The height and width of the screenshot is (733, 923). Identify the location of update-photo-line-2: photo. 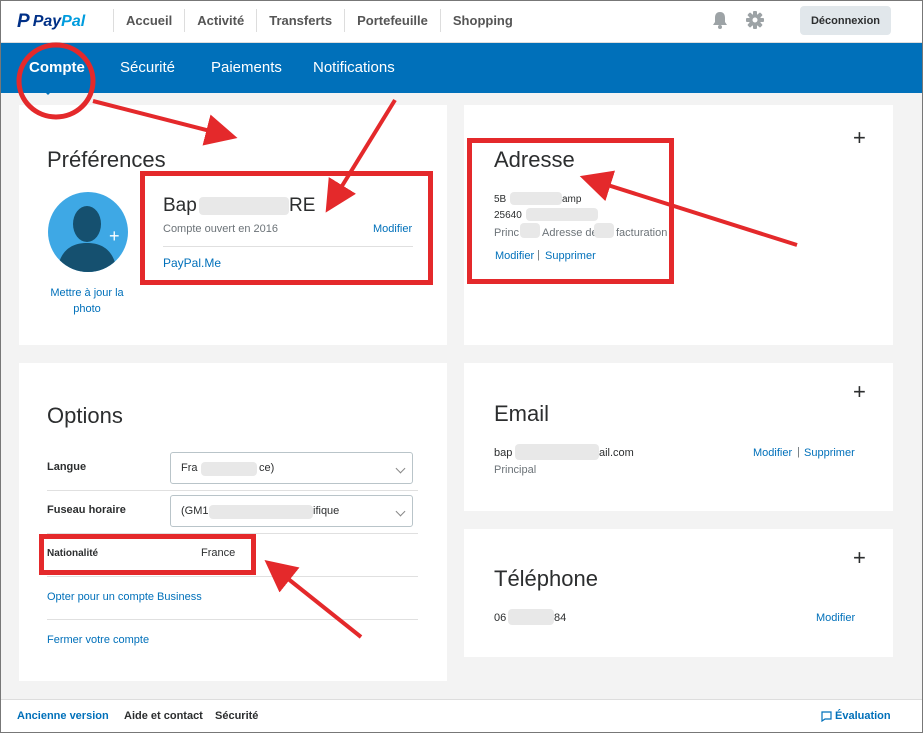
(87, 309).